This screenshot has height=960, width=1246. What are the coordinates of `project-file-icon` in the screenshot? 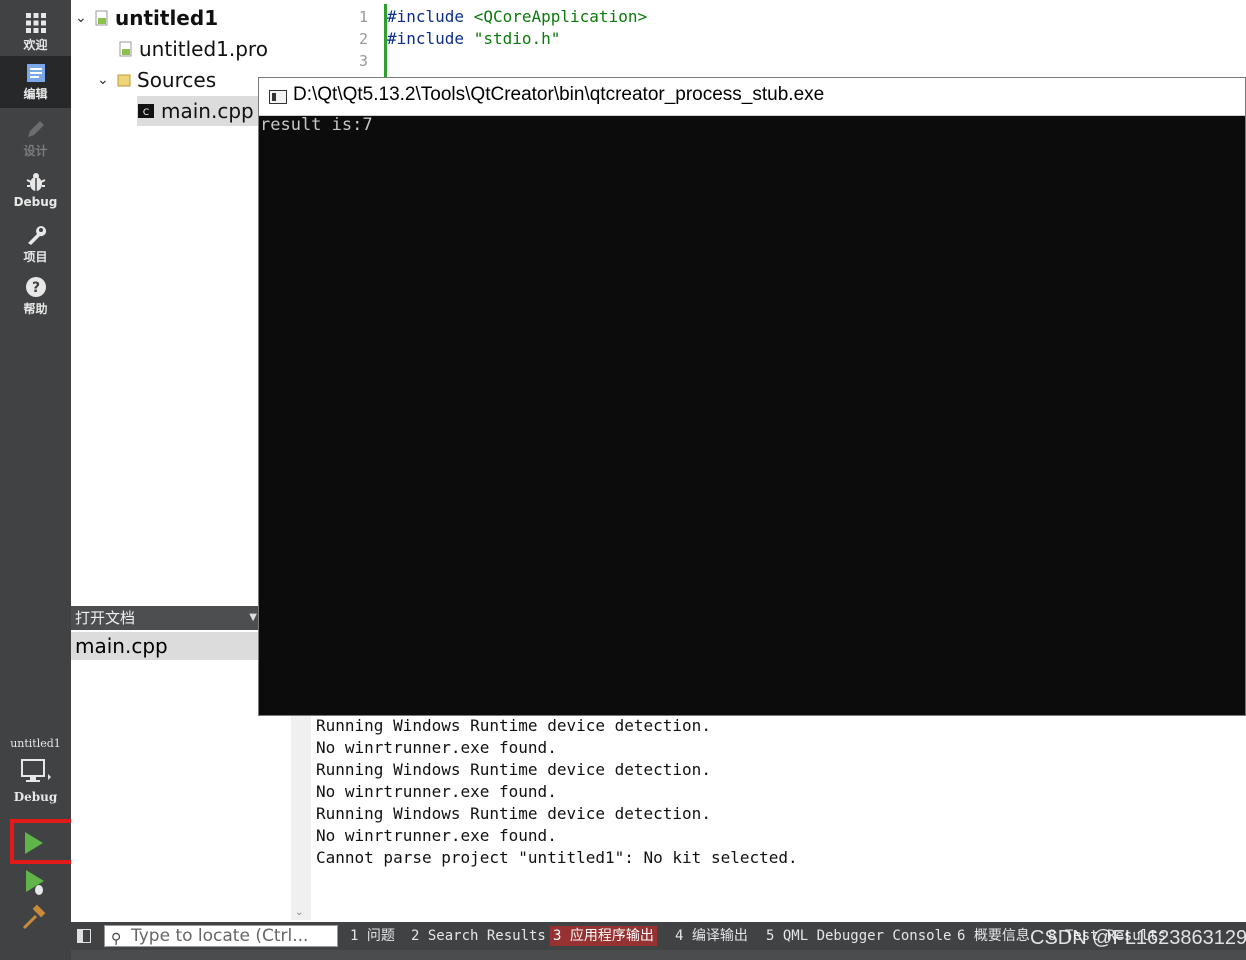 It's located at (101, 18).